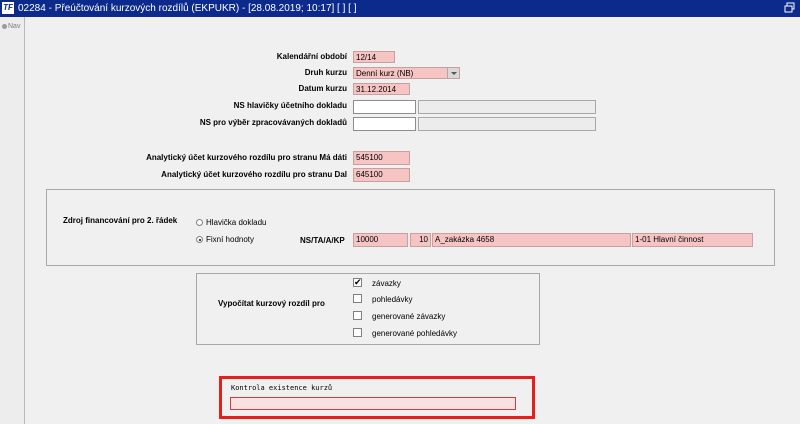 Image resolution: width=800 pixels, height=424 pixels. I want to click on ns-header-code-field, so click(384, 107).